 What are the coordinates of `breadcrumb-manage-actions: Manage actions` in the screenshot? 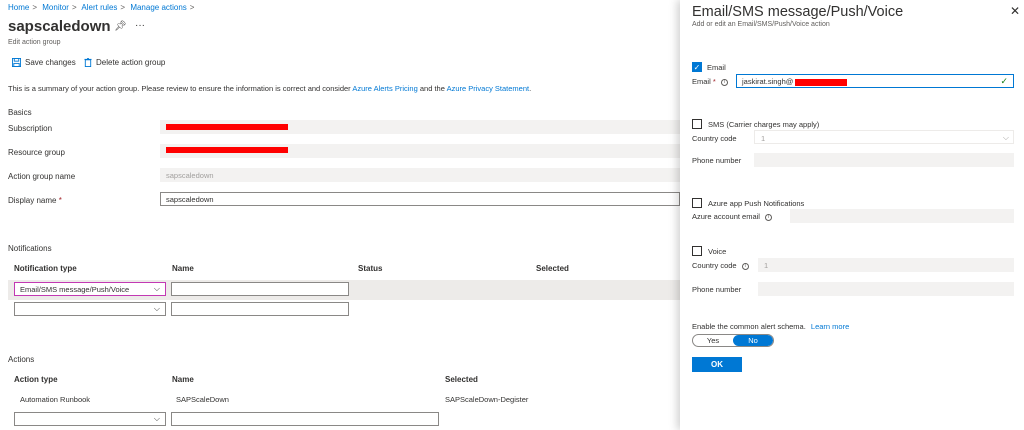 It's located at (158, 7).